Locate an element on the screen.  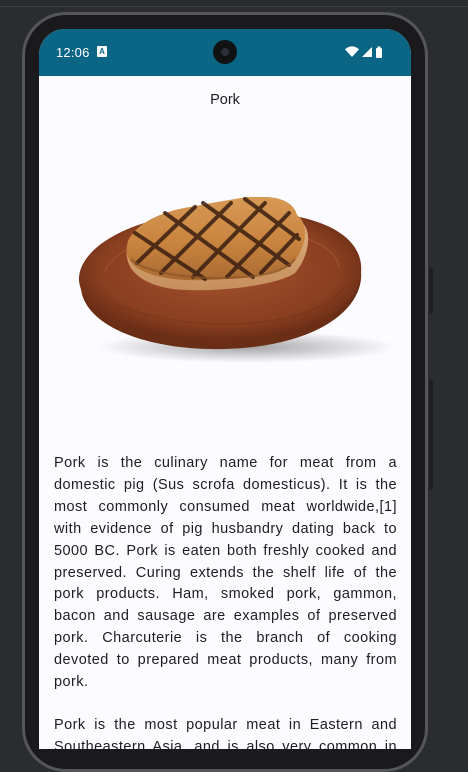
page-title: Pork is located at coordinates (225, 100).